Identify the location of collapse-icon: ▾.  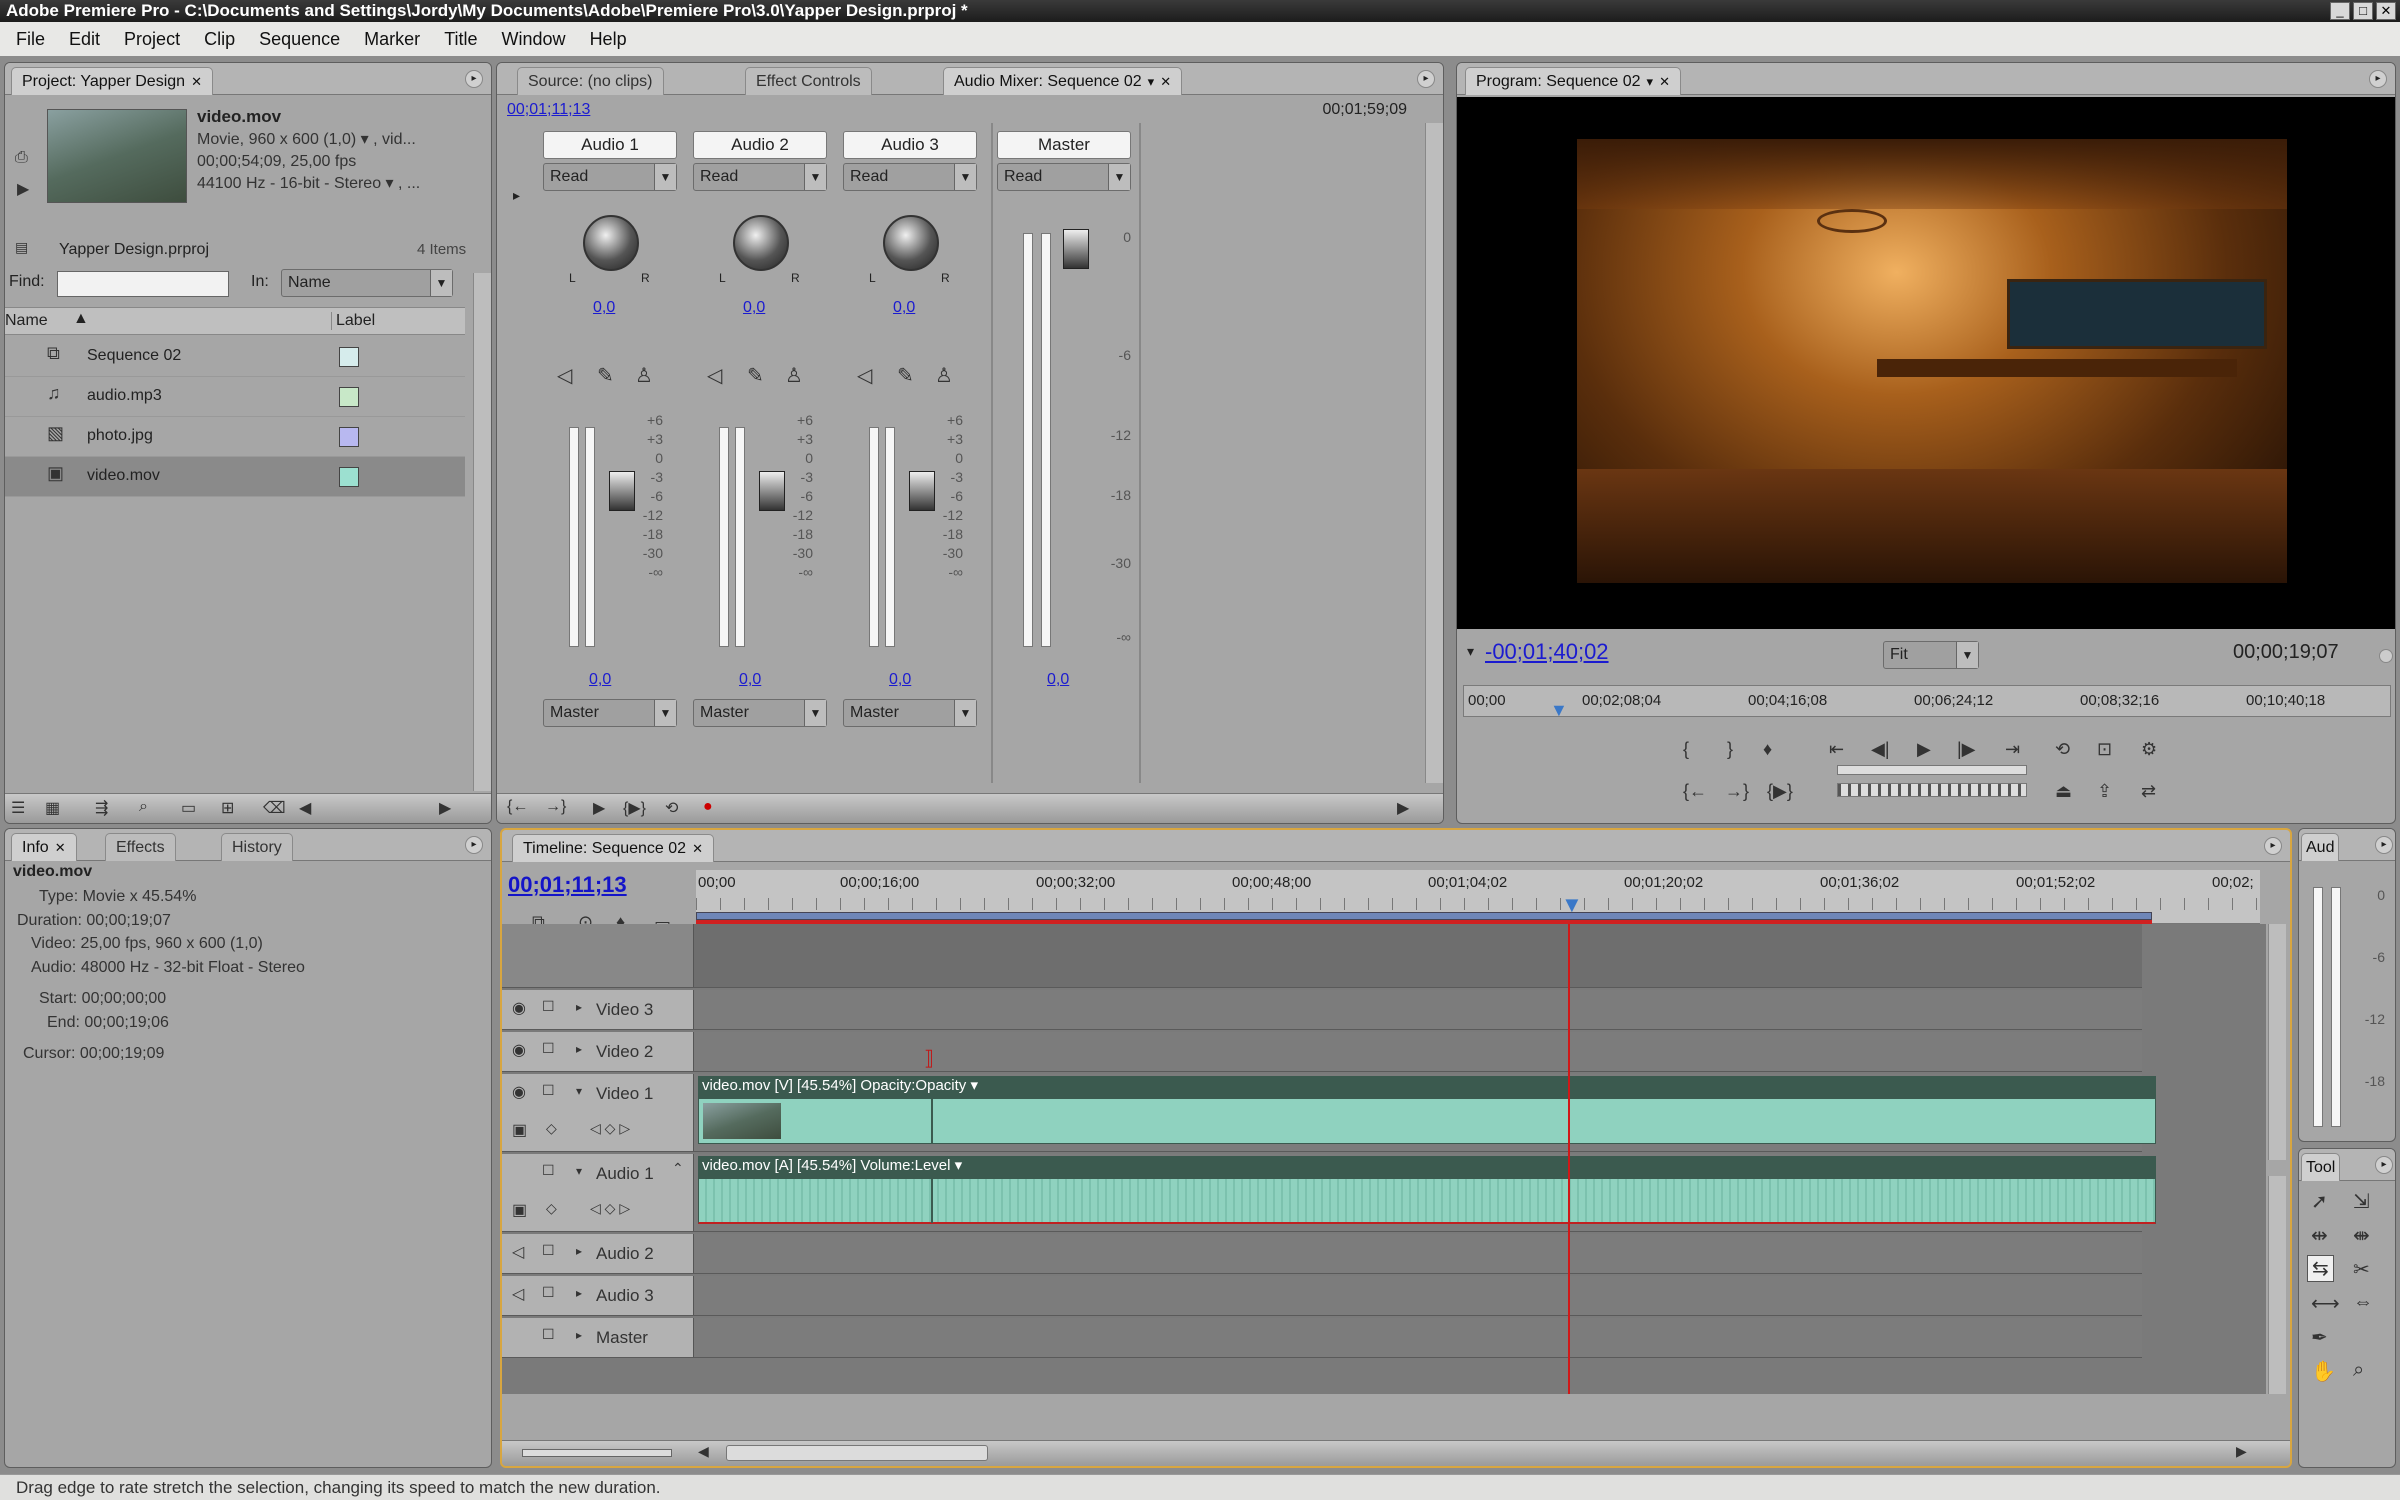
(1470, 651).